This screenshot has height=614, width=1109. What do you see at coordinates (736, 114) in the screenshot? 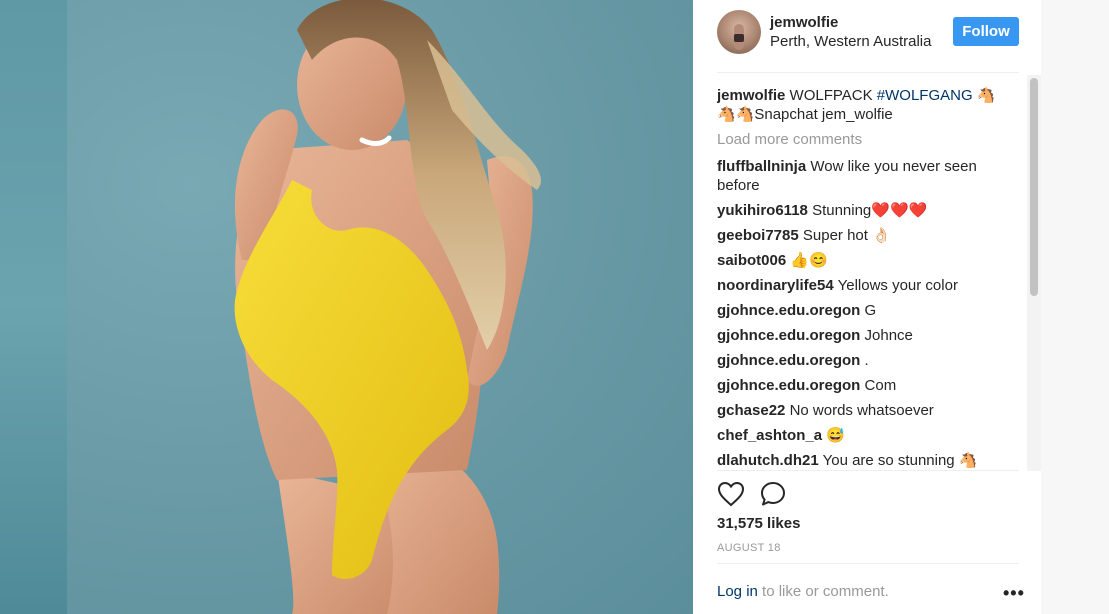
I see `horse-emoji: 🐴🐴` at bounding box center [736, 114].